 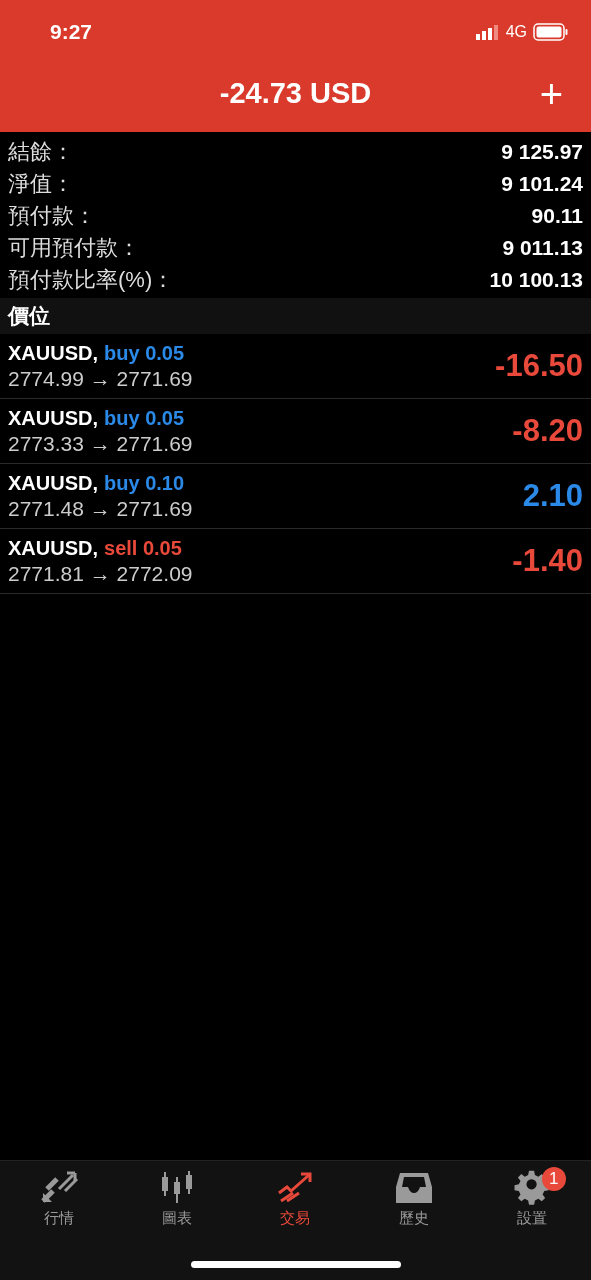 What do you see at coordinates (74, 248) in the screenshot?
I see `summary-label: 可用預付款：` at bounding box center [74, 248].